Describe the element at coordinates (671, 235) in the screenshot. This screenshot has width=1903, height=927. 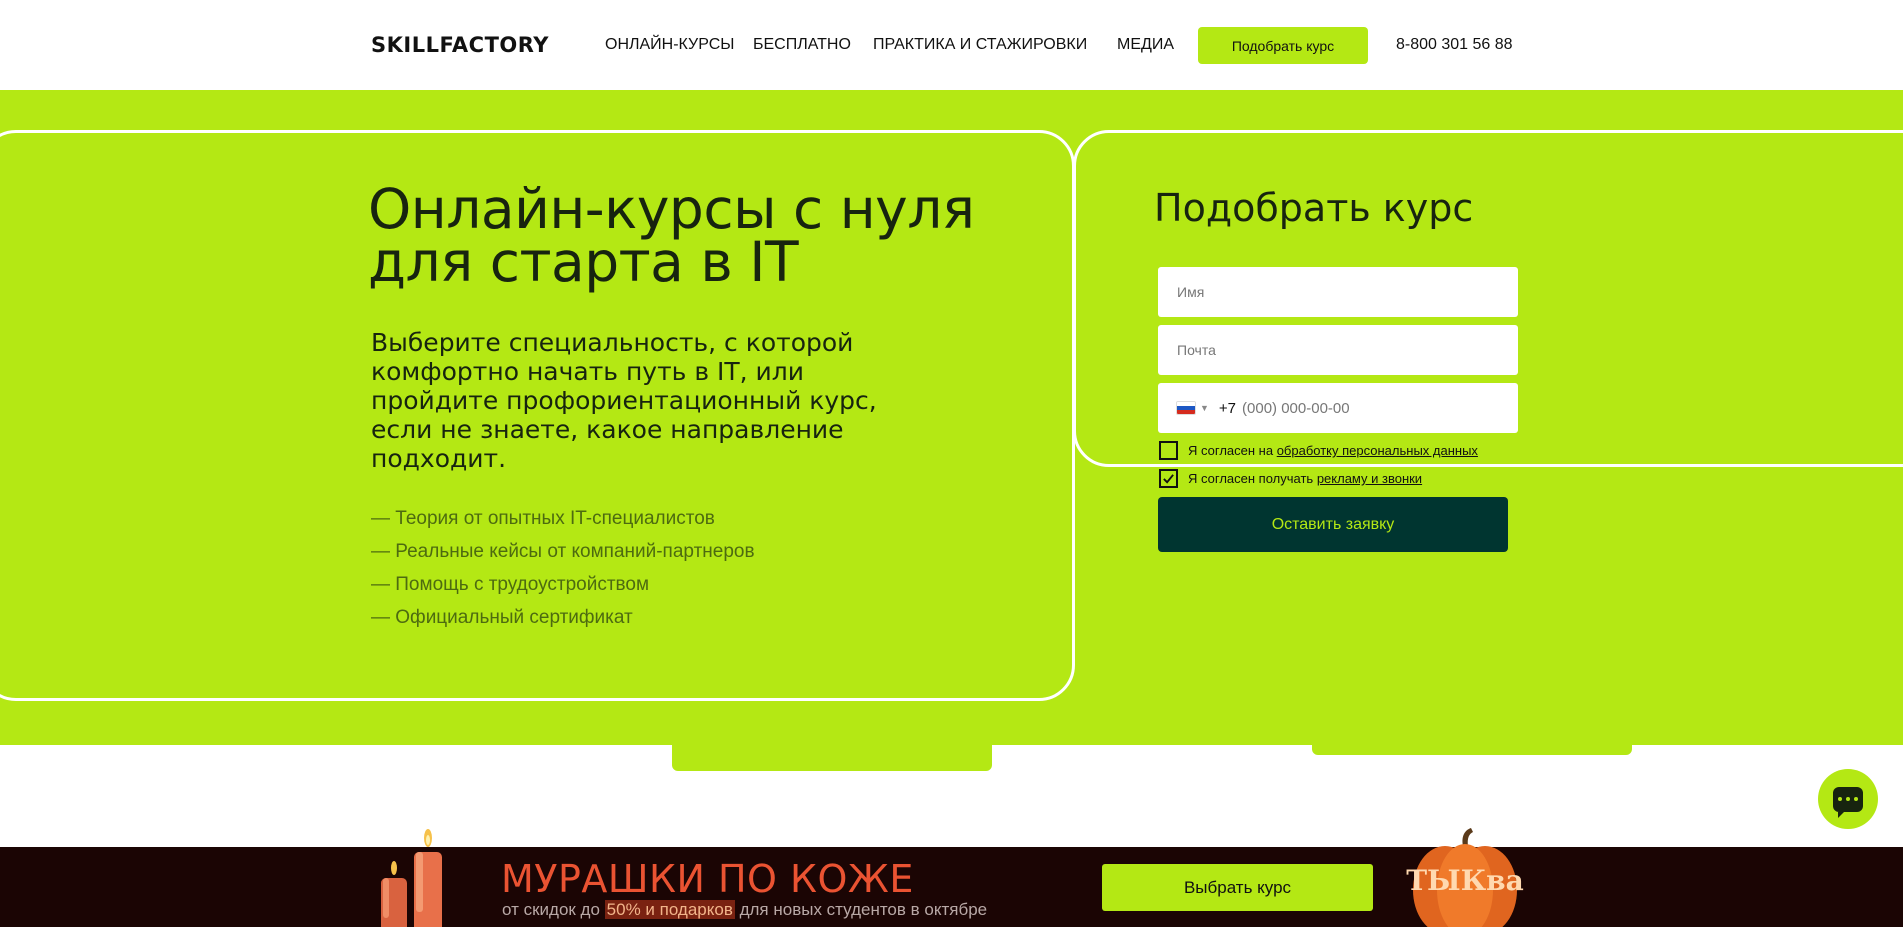
I see `hero-title: Онлайн-курсы с нуля для старта в IT` at that location.